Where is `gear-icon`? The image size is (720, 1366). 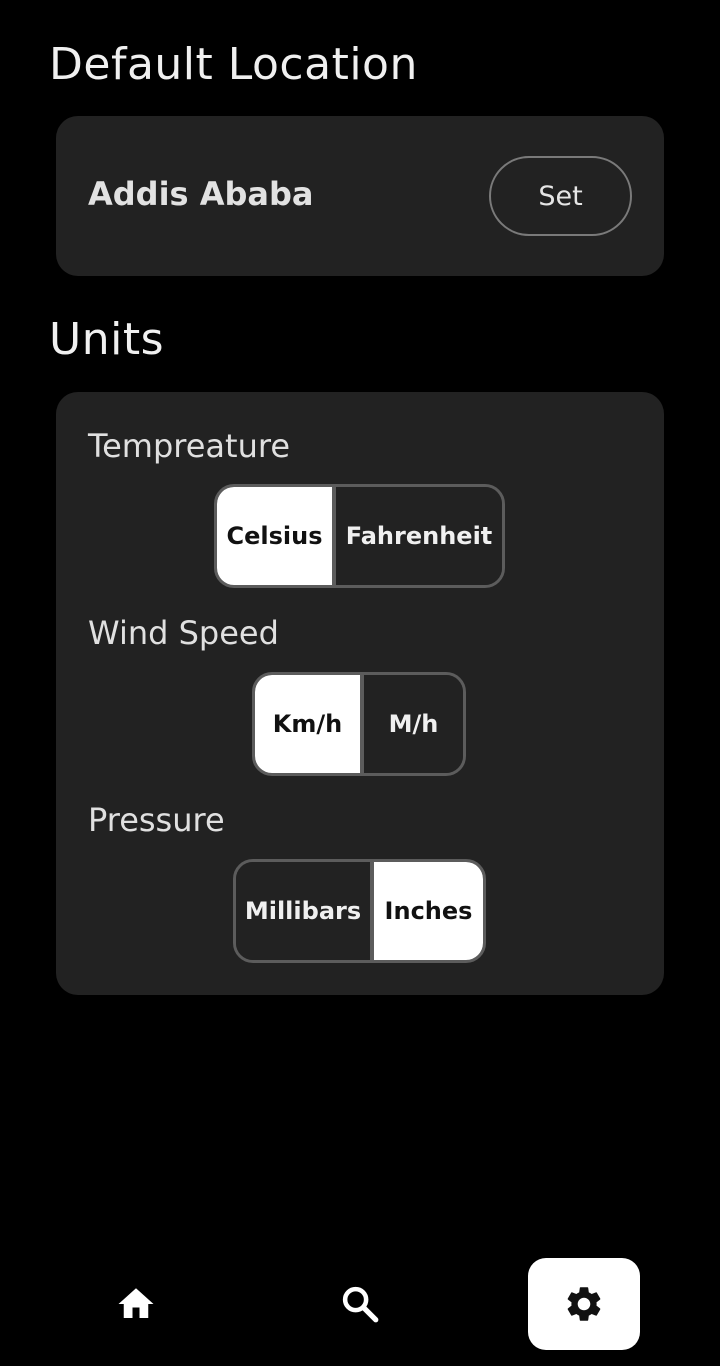
gear-icon is located at coordinates (584, 1304).